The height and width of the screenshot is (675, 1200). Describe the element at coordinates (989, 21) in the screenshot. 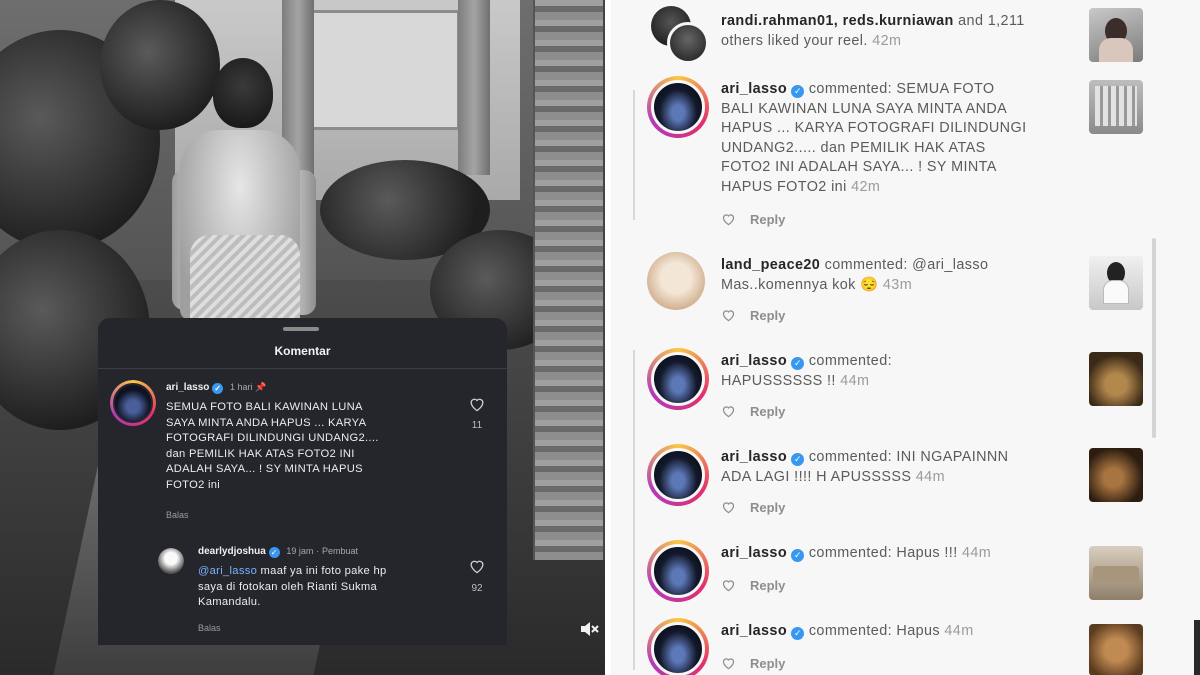

I see `notification-text-part: and 1,211` at that location.